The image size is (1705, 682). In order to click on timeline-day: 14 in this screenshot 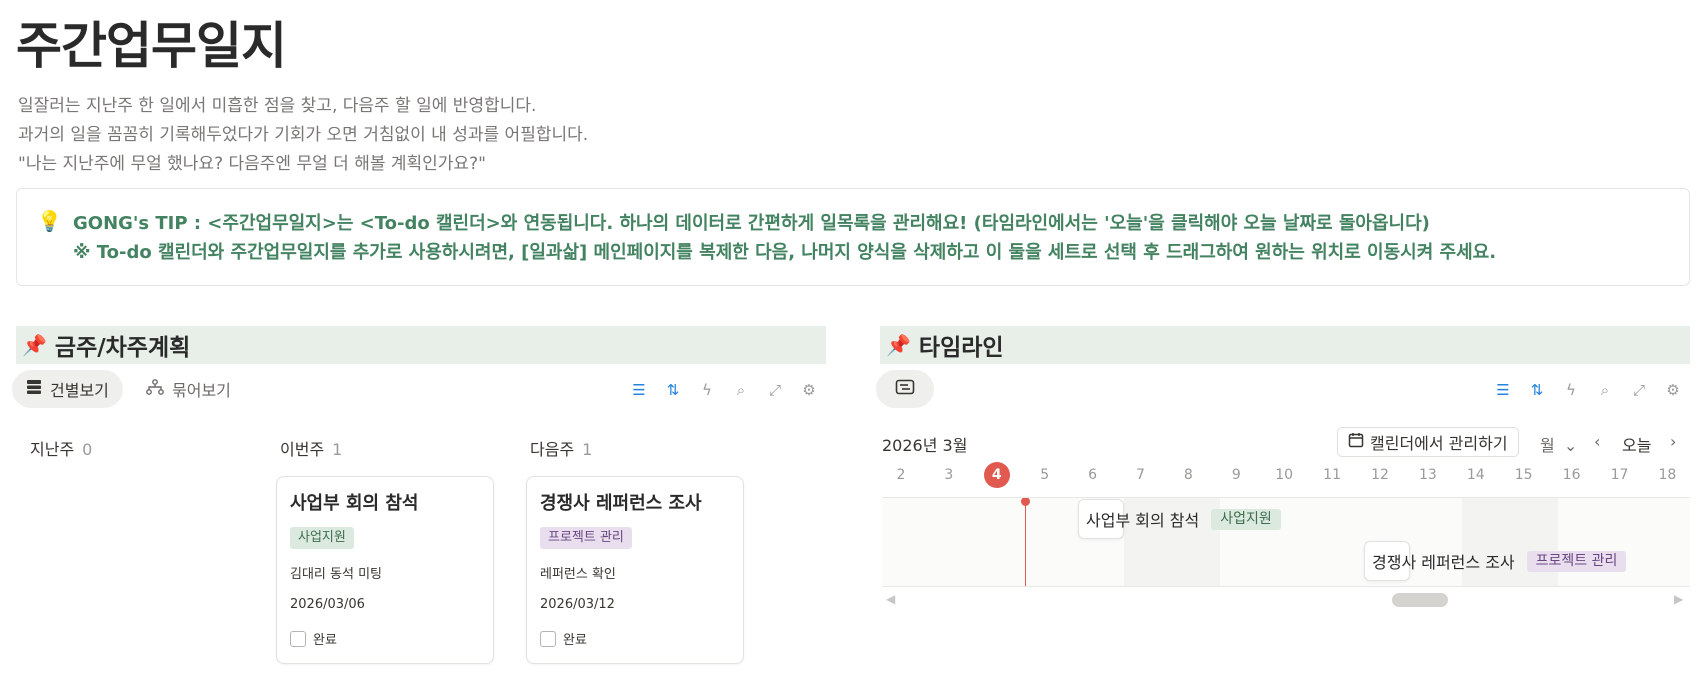, I will do `click(1475, 475)`.